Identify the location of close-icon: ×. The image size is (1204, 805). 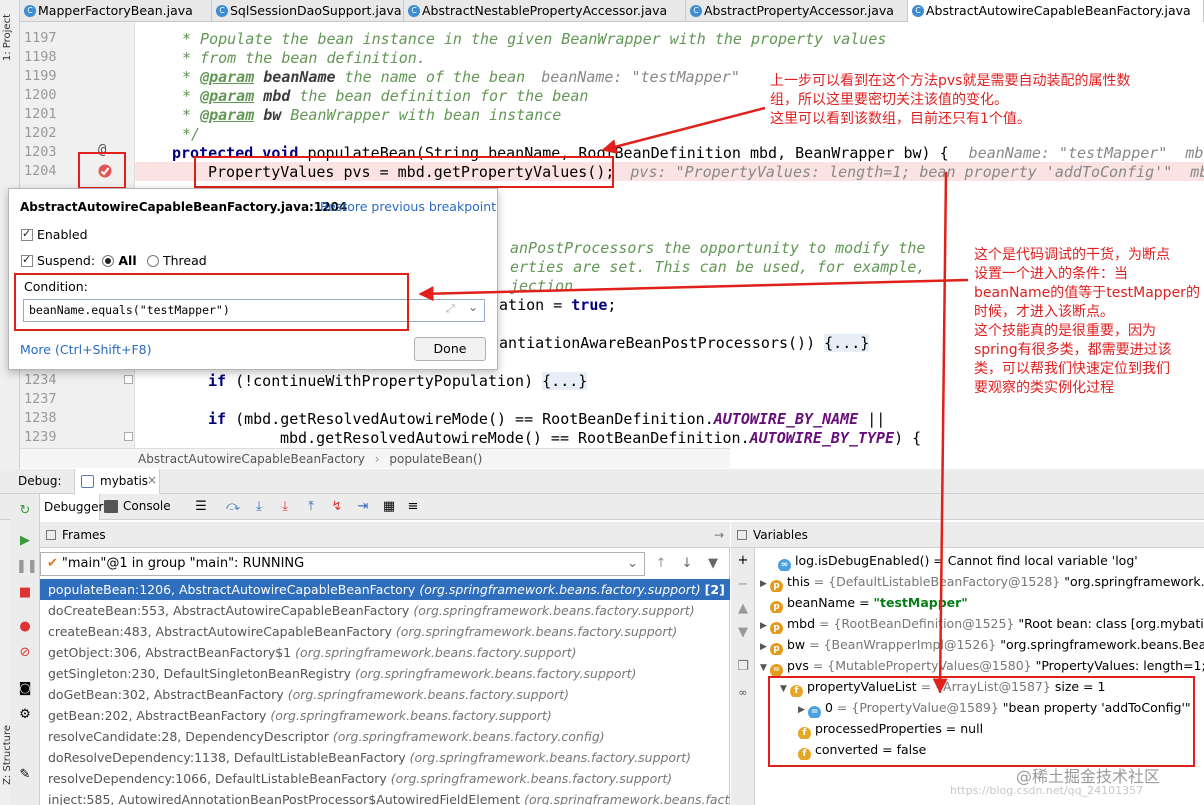
(152, 480).